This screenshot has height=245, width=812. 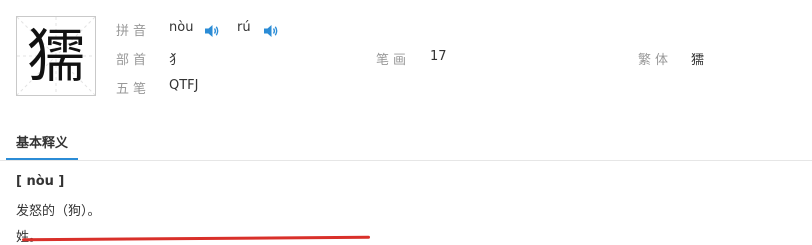 I want to click on strokes-label: 笔画, so click(x=393, y=60).